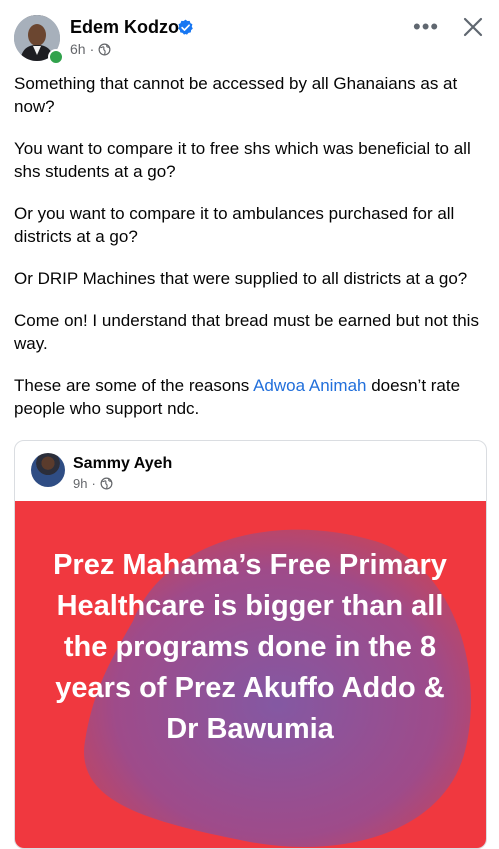 The image size is (499, 849). Describe the element at coordinates (56, 57) in the screenshot. I see `online-status-dot` at that location.